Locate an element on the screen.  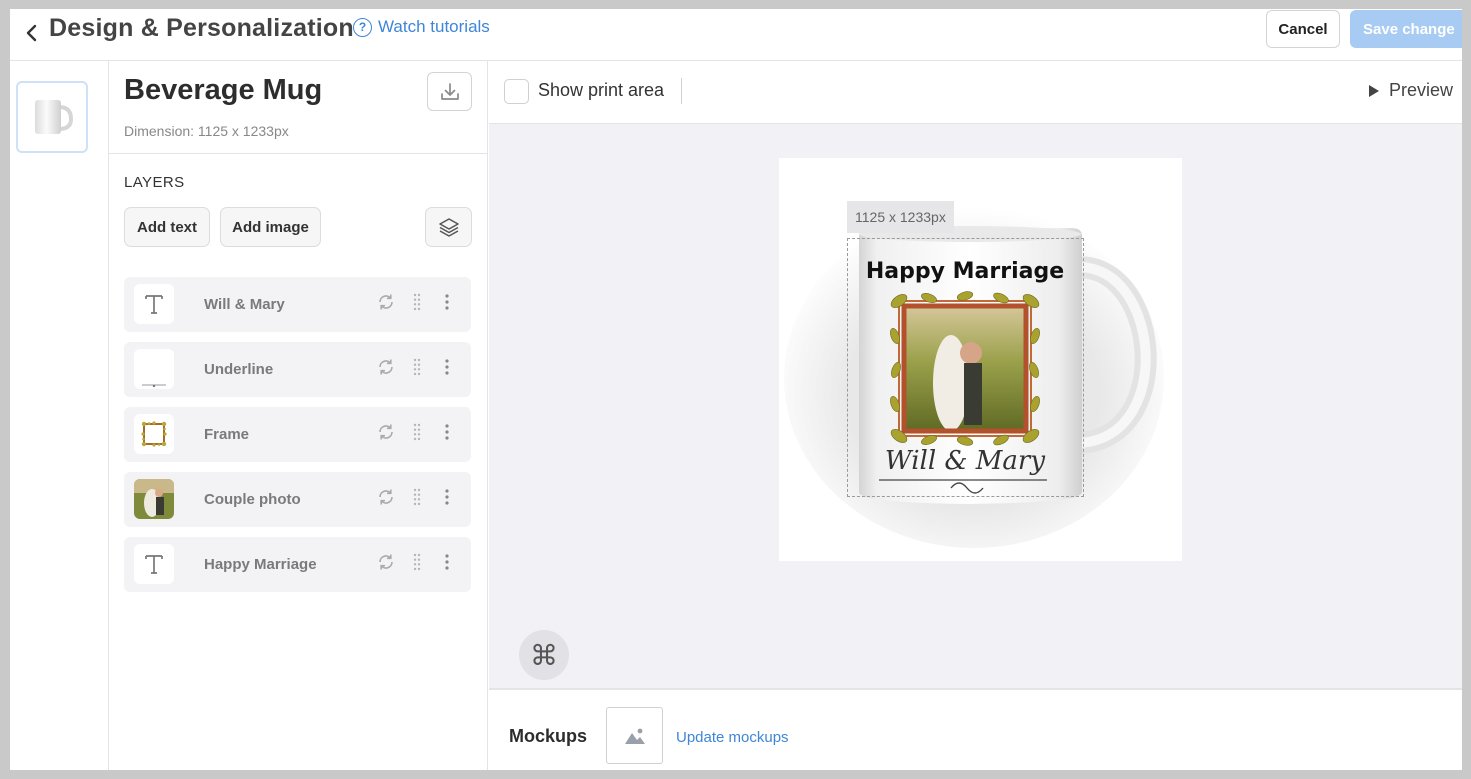
download-icon is located at coordinates (449, 91).